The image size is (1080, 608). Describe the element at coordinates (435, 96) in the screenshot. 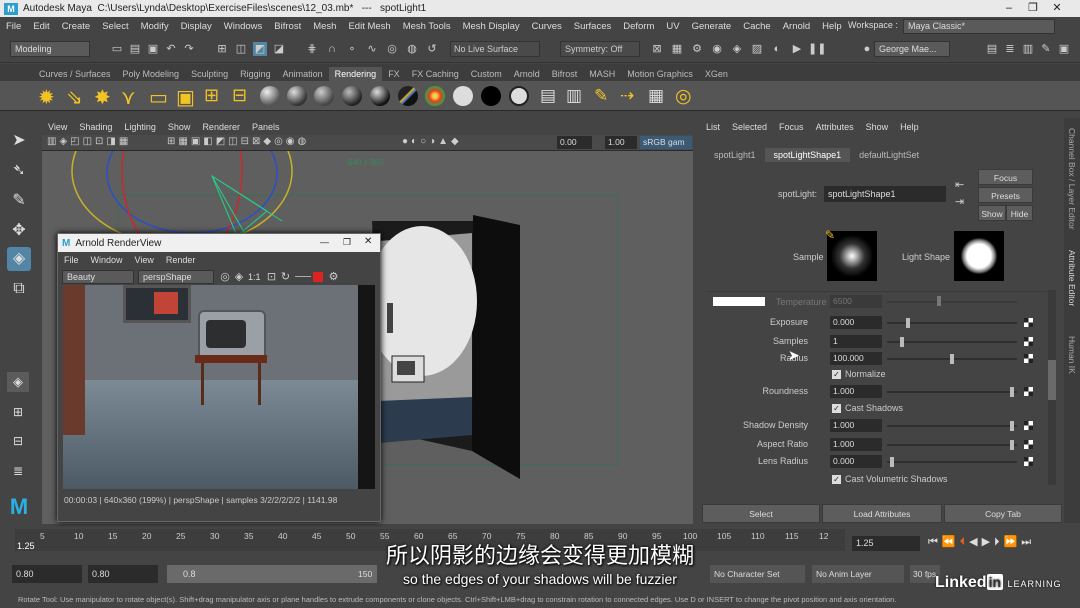

I see `ramp-shader-icon` at that location.